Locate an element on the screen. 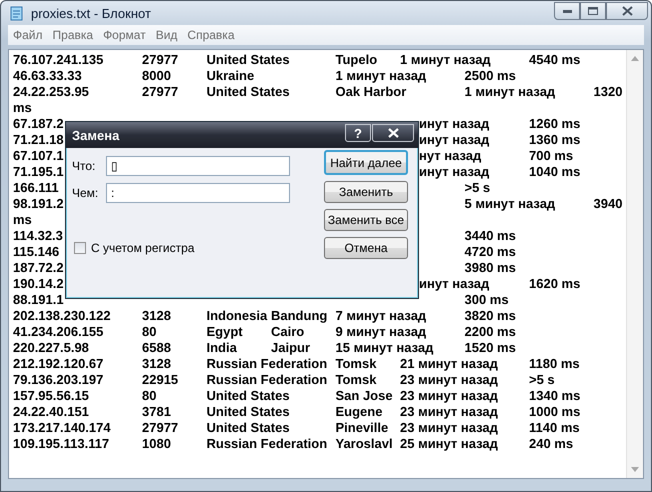 The image size is (652, 492). text-line: 173.217.140.174 27977 United States Pineville 23 минут назад 1140 ms is located at coordinates (296, 428).